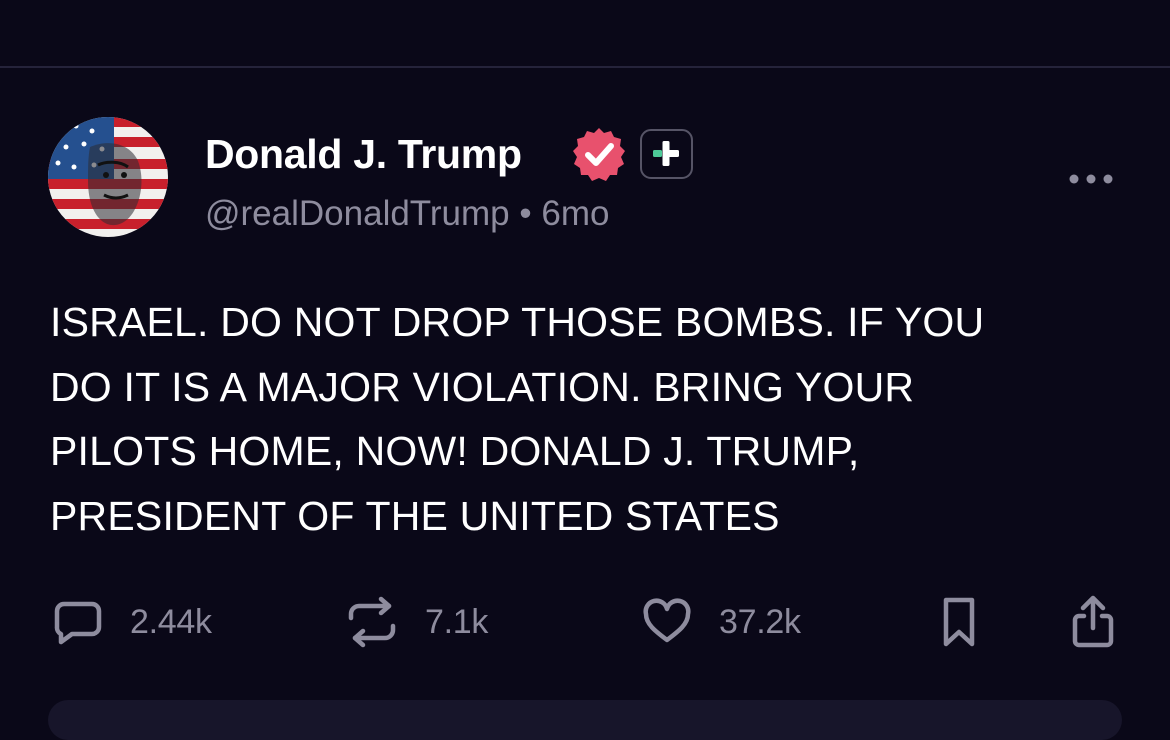 This screenshot has height=740, width=1170. I want to click on bookmark-icon, so click(959, 622).